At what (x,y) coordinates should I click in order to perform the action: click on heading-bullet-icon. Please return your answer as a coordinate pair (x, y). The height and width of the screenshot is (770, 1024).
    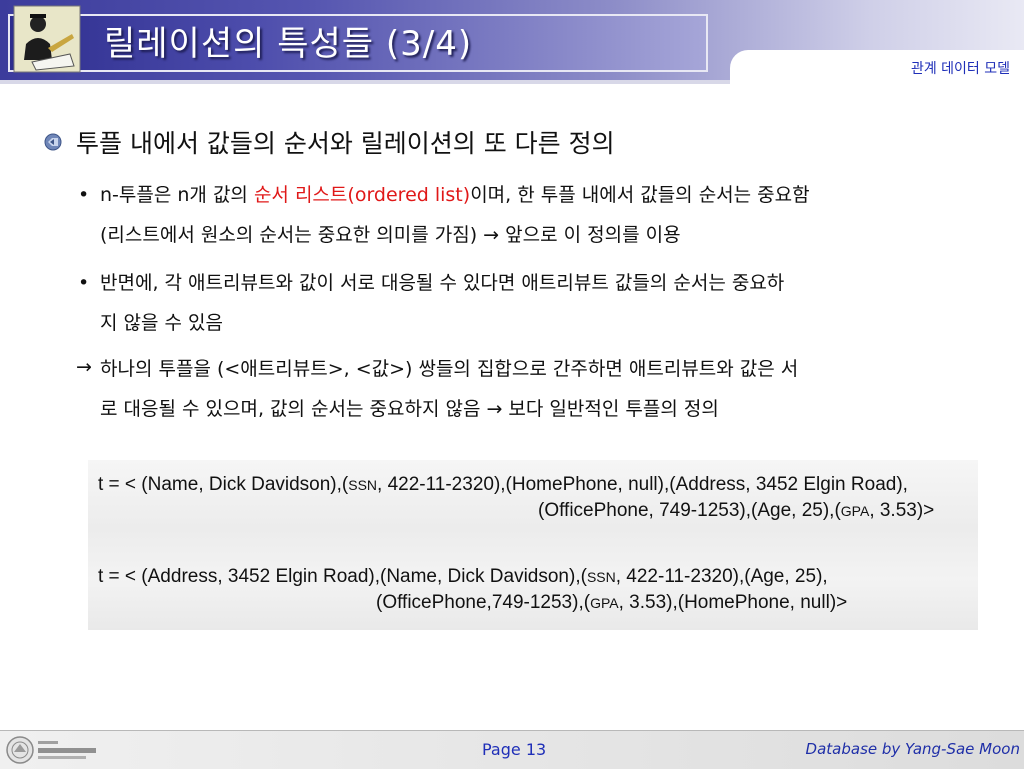
    Looking at the image, I should click on (53, 142).